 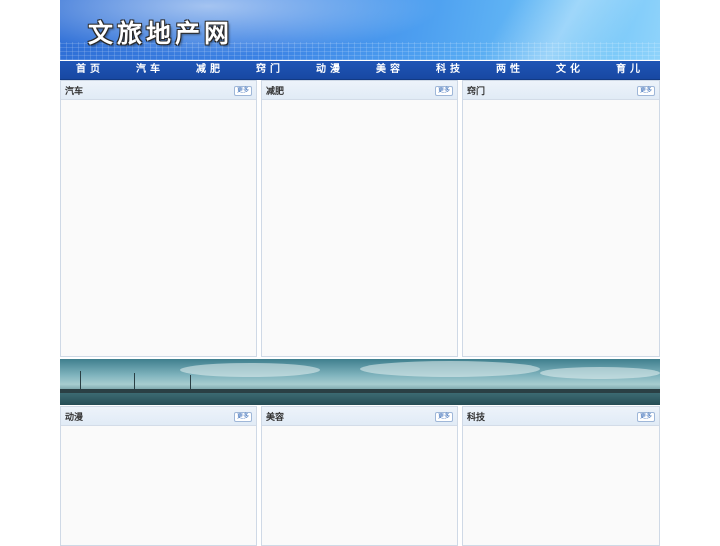 What do you see at coordinates (476, 418) in the screenshot?
I see `panel-title: 科技` at bounding box center [476, 418].